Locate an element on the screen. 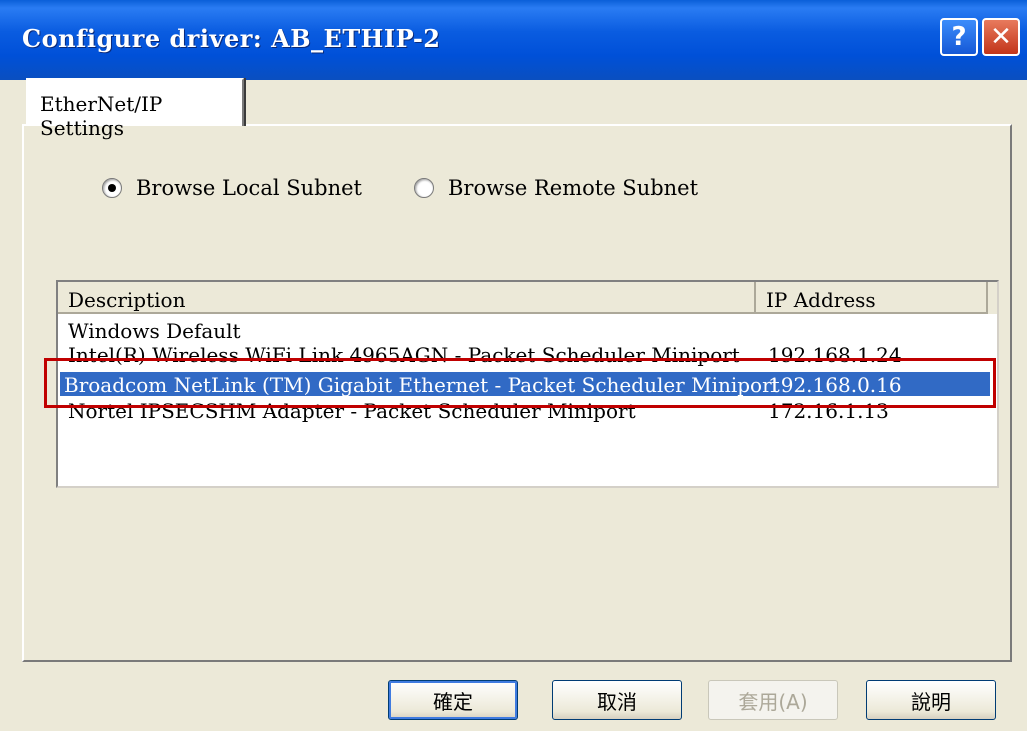 This screenshot has height=731, width=1027. column-description: Description is located at coordinates (407, 298).